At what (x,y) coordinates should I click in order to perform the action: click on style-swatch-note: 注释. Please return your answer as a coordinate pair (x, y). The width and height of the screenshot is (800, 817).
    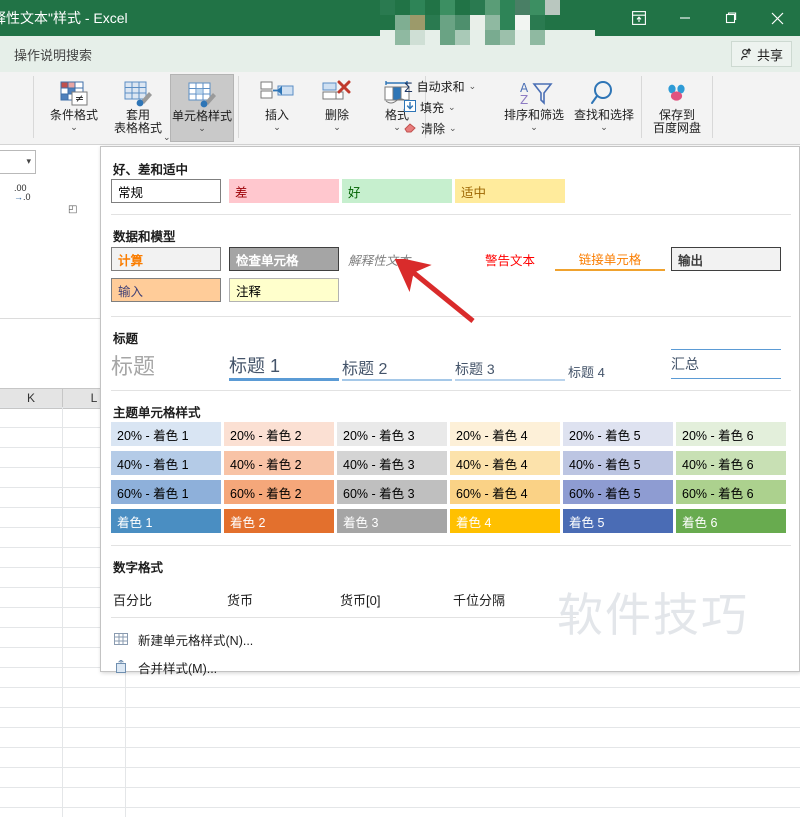
    Looking at the image, I should click on (284, 290).